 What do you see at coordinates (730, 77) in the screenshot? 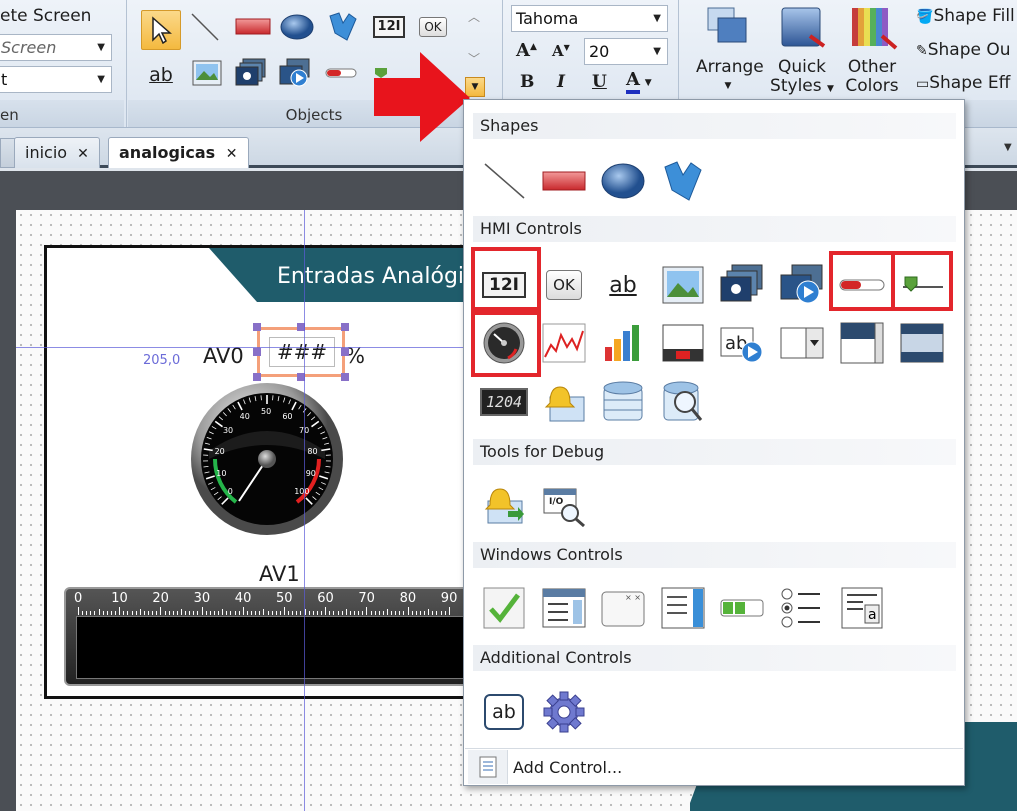
I see `arrange-button: Arrange ▼` at bounding box center [730, 77].